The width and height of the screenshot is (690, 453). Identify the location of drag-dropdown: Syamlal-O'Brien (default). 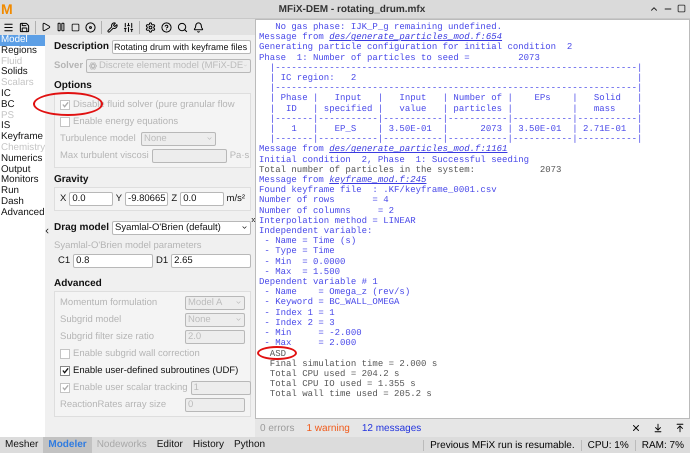
(181, 227).